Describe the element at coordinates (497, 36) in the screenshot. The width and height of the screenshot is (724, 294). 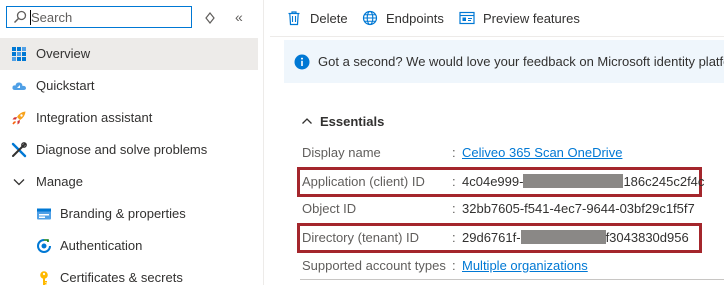
I see `toolbar-divider` at that location.